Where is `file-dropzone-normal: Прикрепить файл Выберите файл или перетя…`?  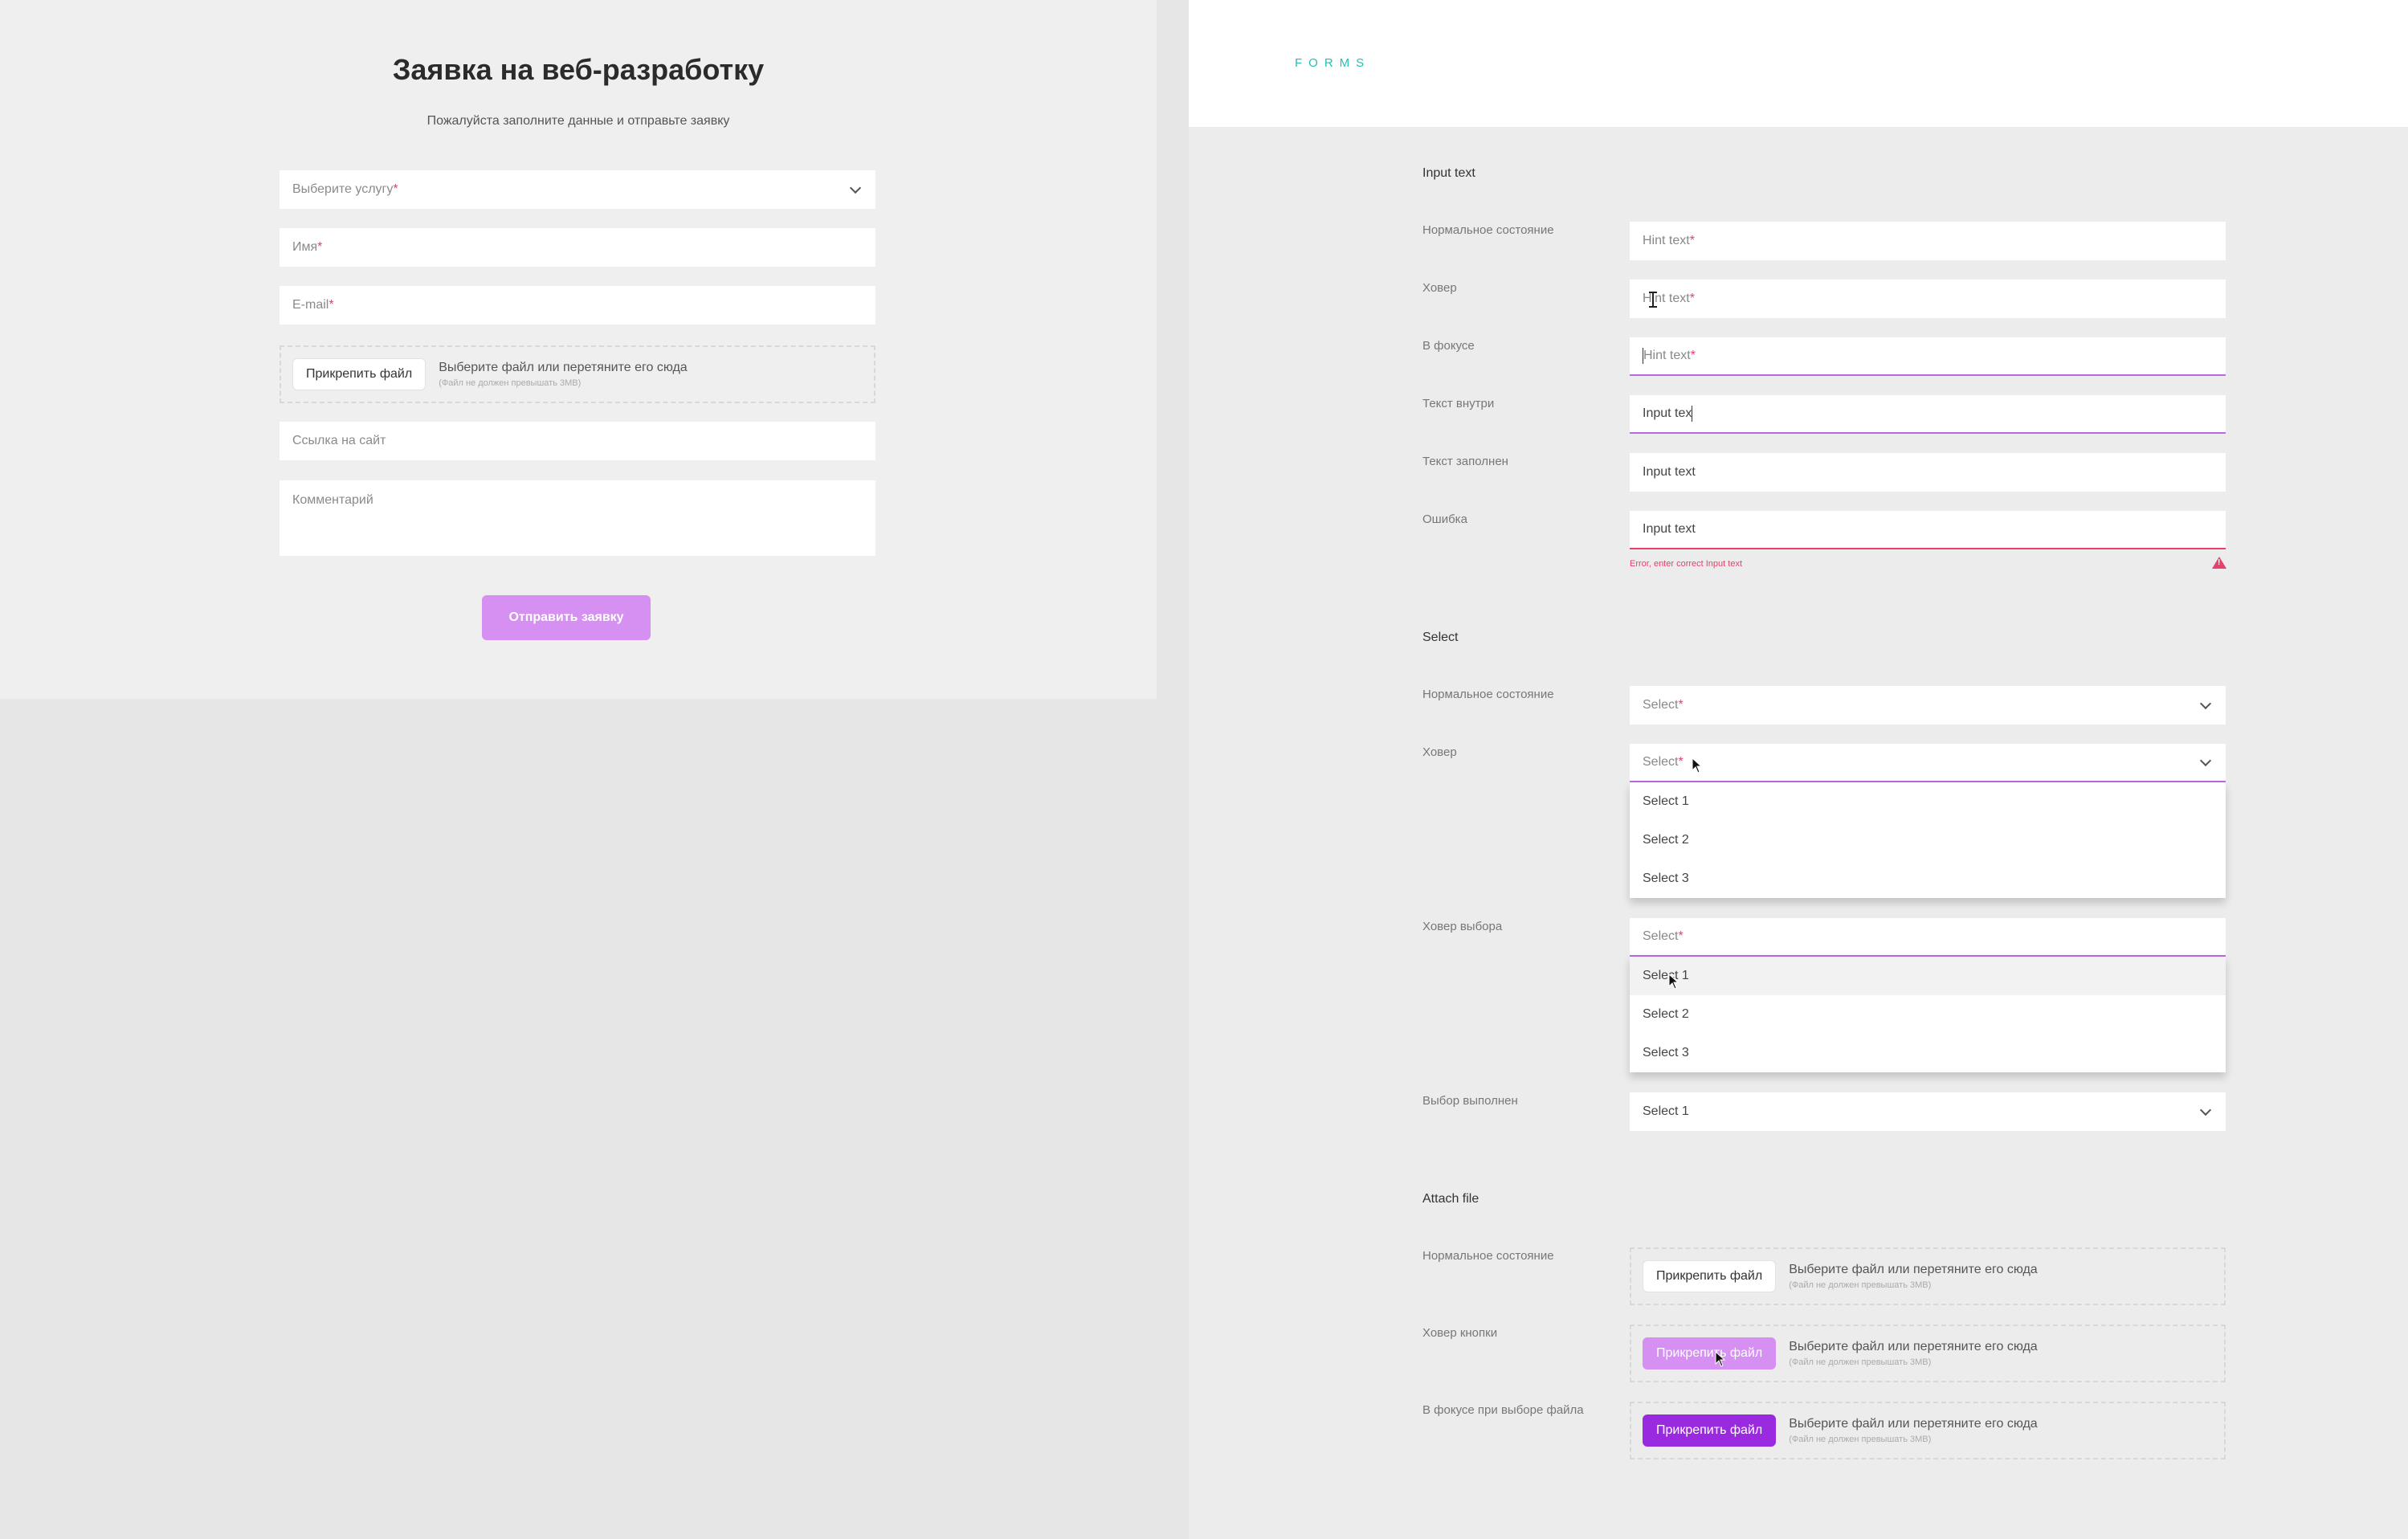
file-dropzone-normal: Прикрепить файл Выберите файл или перетя… is located at coordinates (1928, 1276).